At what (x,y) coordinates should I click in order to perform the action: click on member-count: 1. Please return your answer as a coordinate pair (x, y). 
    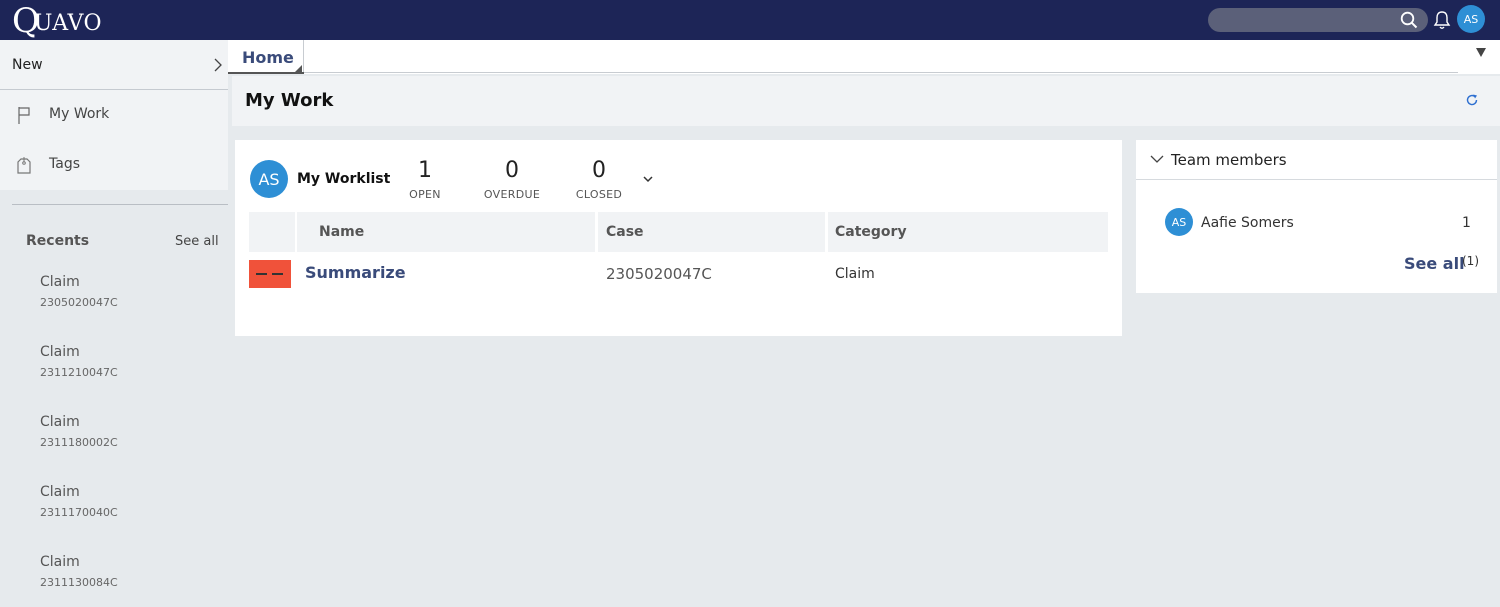
    Looking at the image, I should click on (1466, 223).